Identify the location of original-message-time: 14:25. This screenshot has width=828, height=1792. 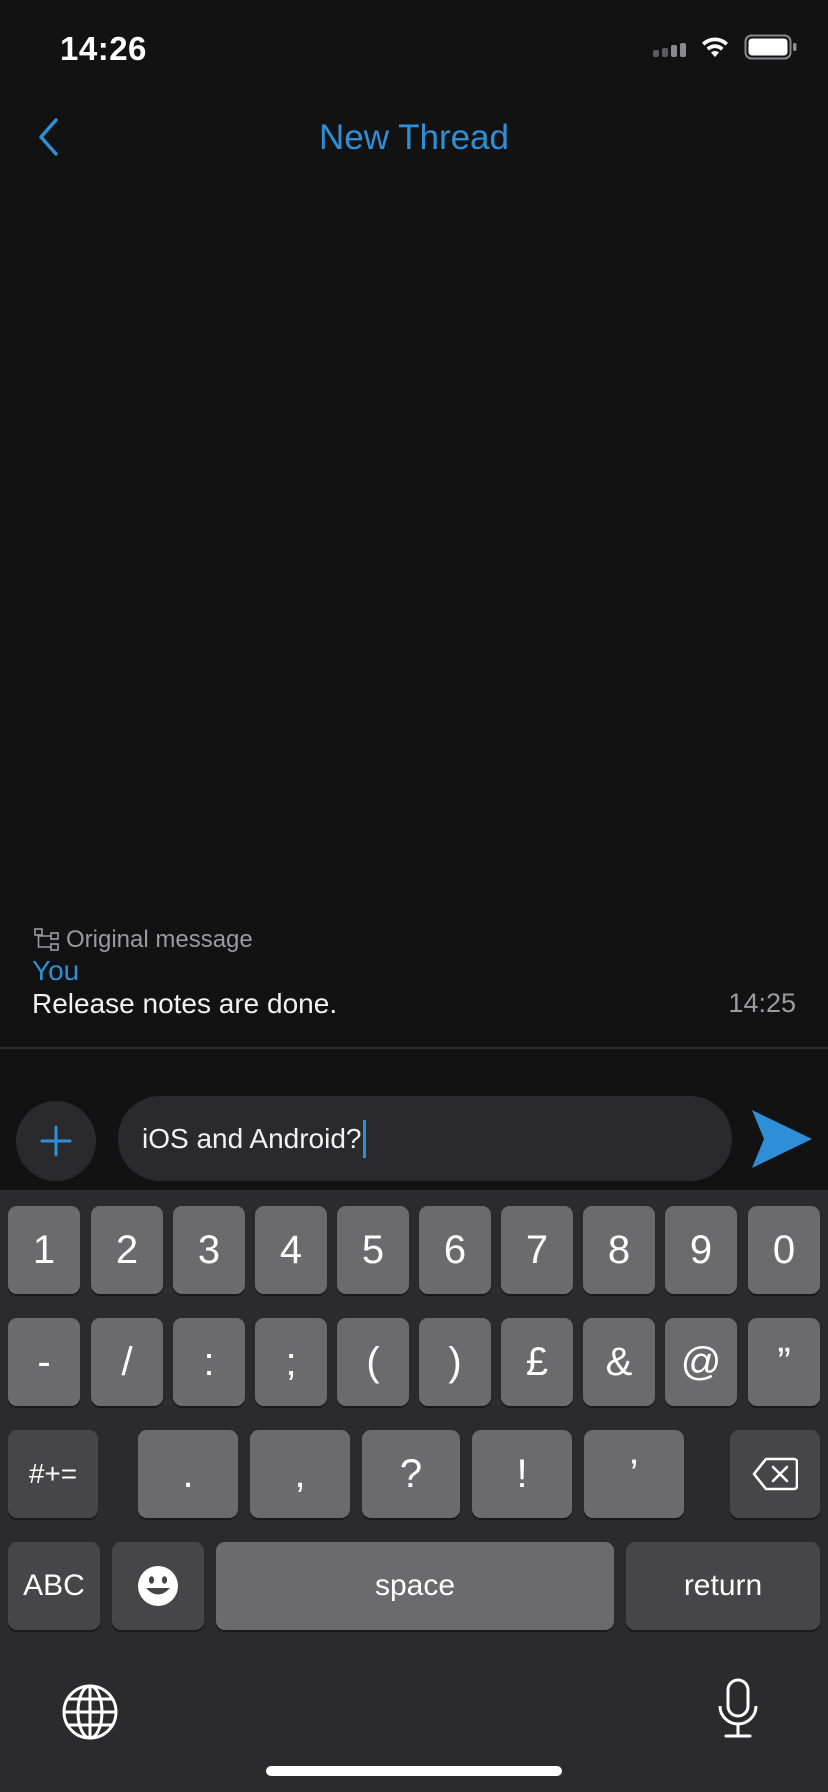
(762, 1003).